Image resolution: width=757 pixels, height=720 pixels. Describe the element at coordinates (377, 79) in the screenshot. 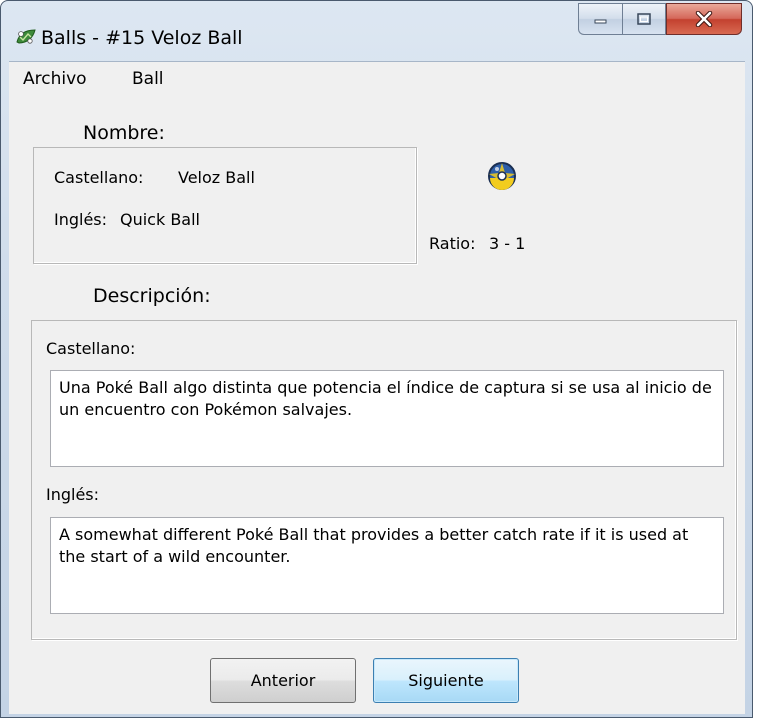

I see `menu-bar: Archivo Ball` at that location.